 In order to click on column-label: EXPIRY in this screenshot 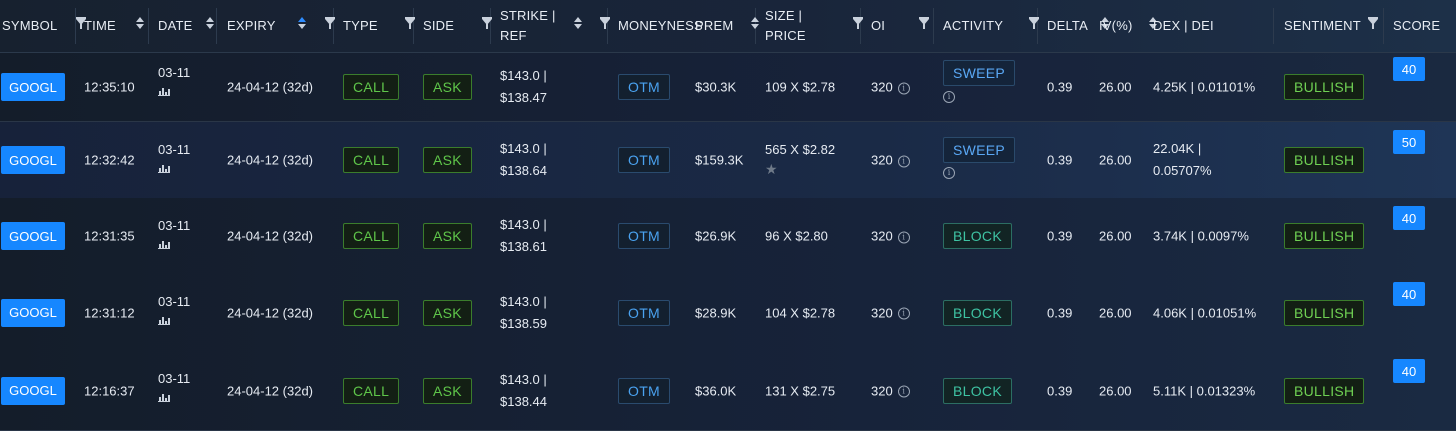, I will do `click(251, 25)`.